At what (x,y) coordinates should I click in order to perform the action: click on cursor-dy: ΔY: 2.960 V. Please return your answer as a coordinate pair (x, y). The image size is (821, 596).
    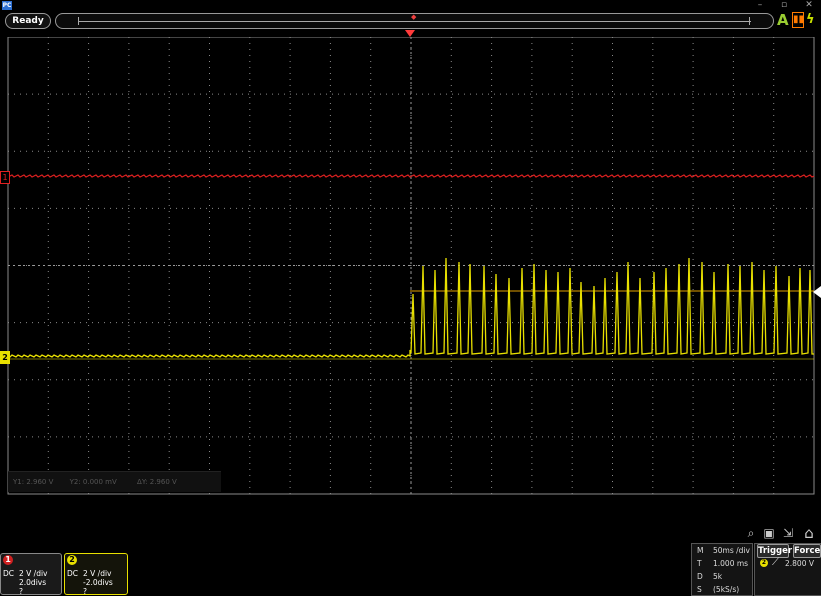
    Looking at the image, I should click on (157, 482).